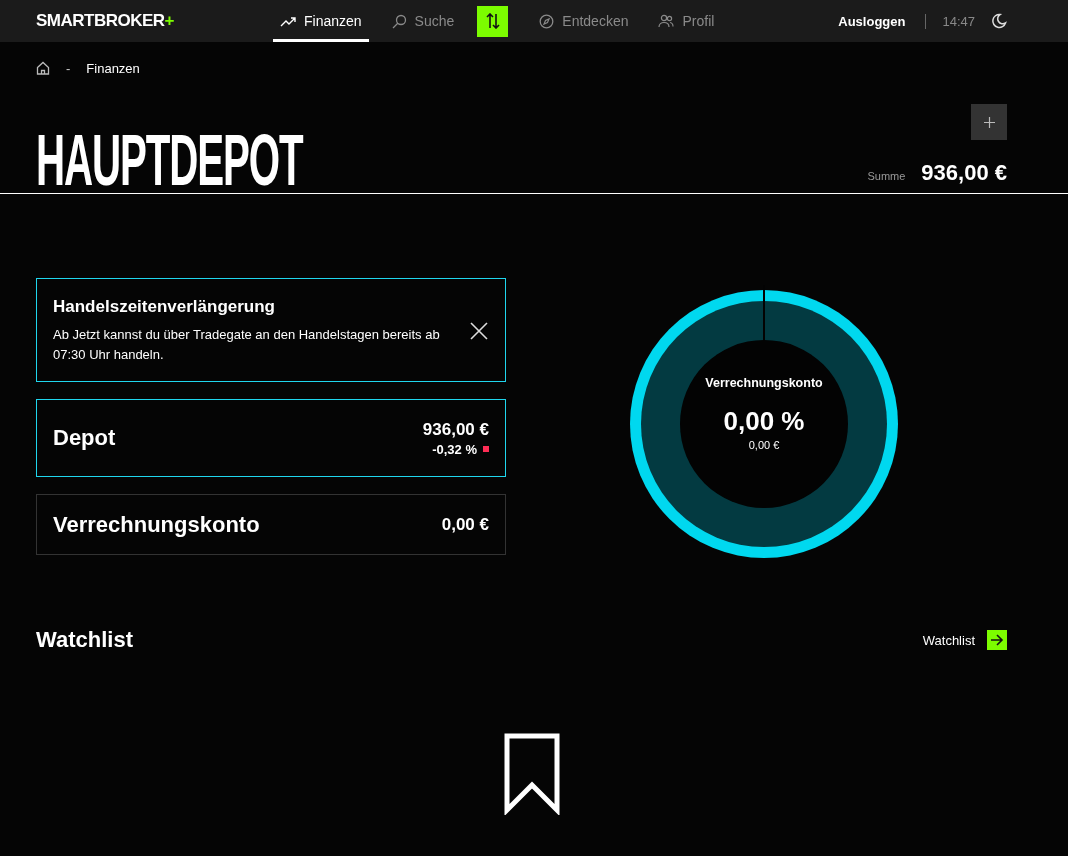 The width and height of the screenshot is (1068, 856). What do you see at coordinates (113, 68) in the screenshot?
I see `breadcrumb-link: Finanzen` at bounding box center [113, 68].